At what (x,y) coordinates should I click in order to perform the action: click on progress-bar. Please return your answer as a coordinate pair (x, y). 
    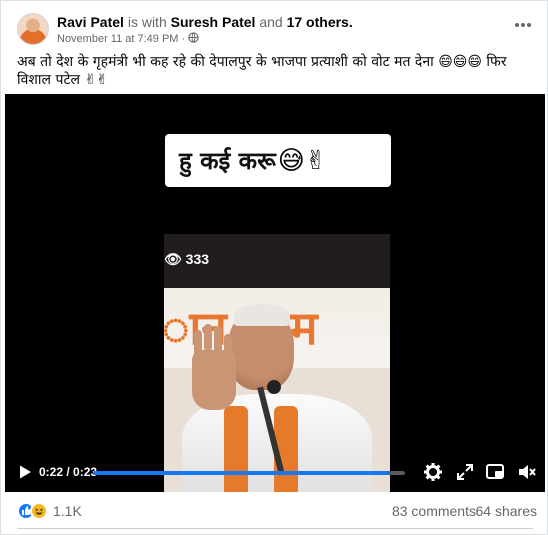
    Looking at the image, I should click on (249, 473).